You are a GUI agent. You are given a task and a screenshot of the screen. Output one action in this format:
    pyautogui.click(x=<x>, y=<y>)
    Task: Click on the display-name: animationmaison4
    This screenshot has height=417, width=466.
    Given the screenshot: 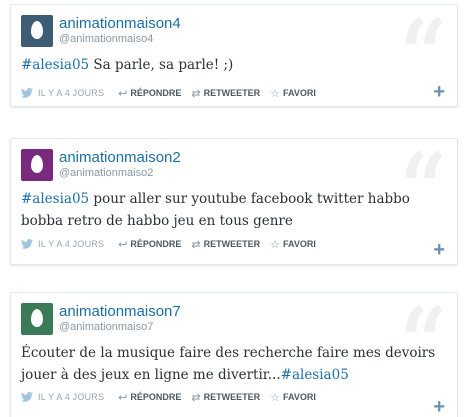 What is the action you would take?
    pyautogui.click(x=120, y=23)
    